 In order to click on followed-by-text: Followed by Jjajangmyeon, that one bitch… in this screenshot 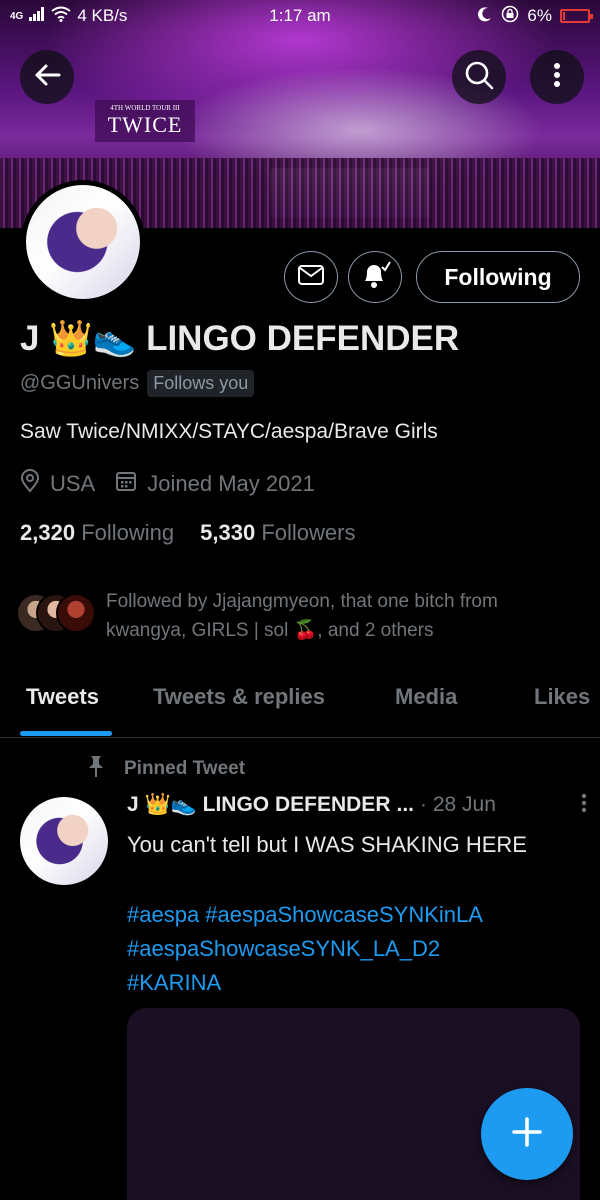, I will do `click(302, 616)`.